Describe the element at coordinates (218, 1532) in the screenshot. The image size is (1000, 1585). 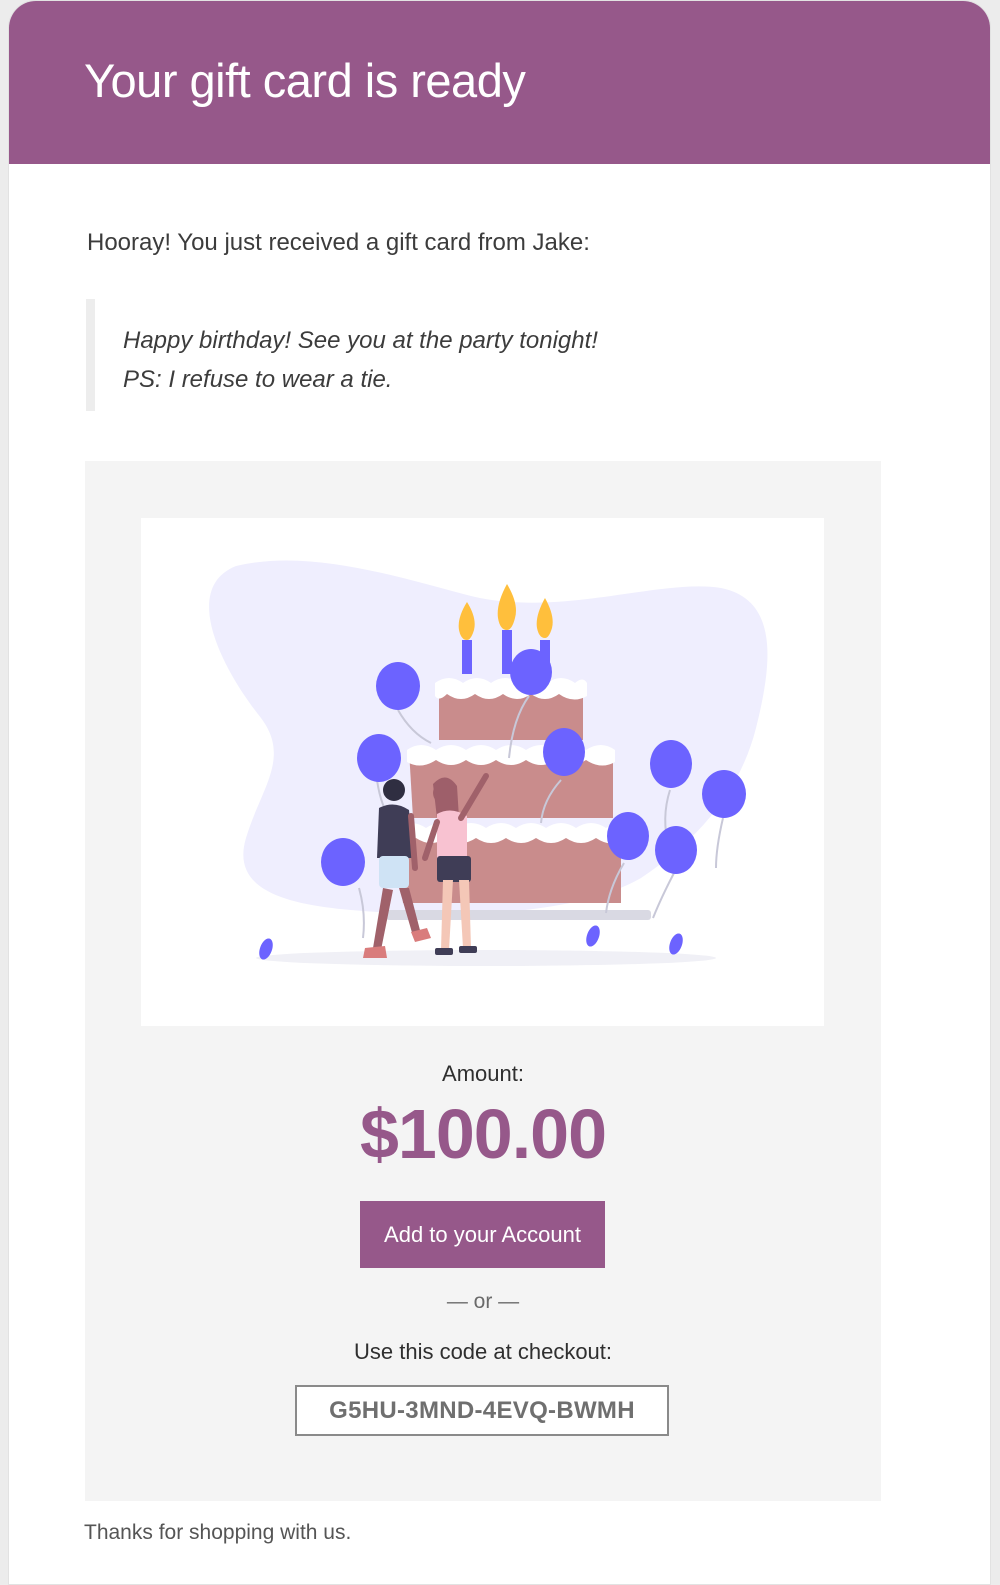
I see `footer-text: Thanks for shopping with us.` at that location.